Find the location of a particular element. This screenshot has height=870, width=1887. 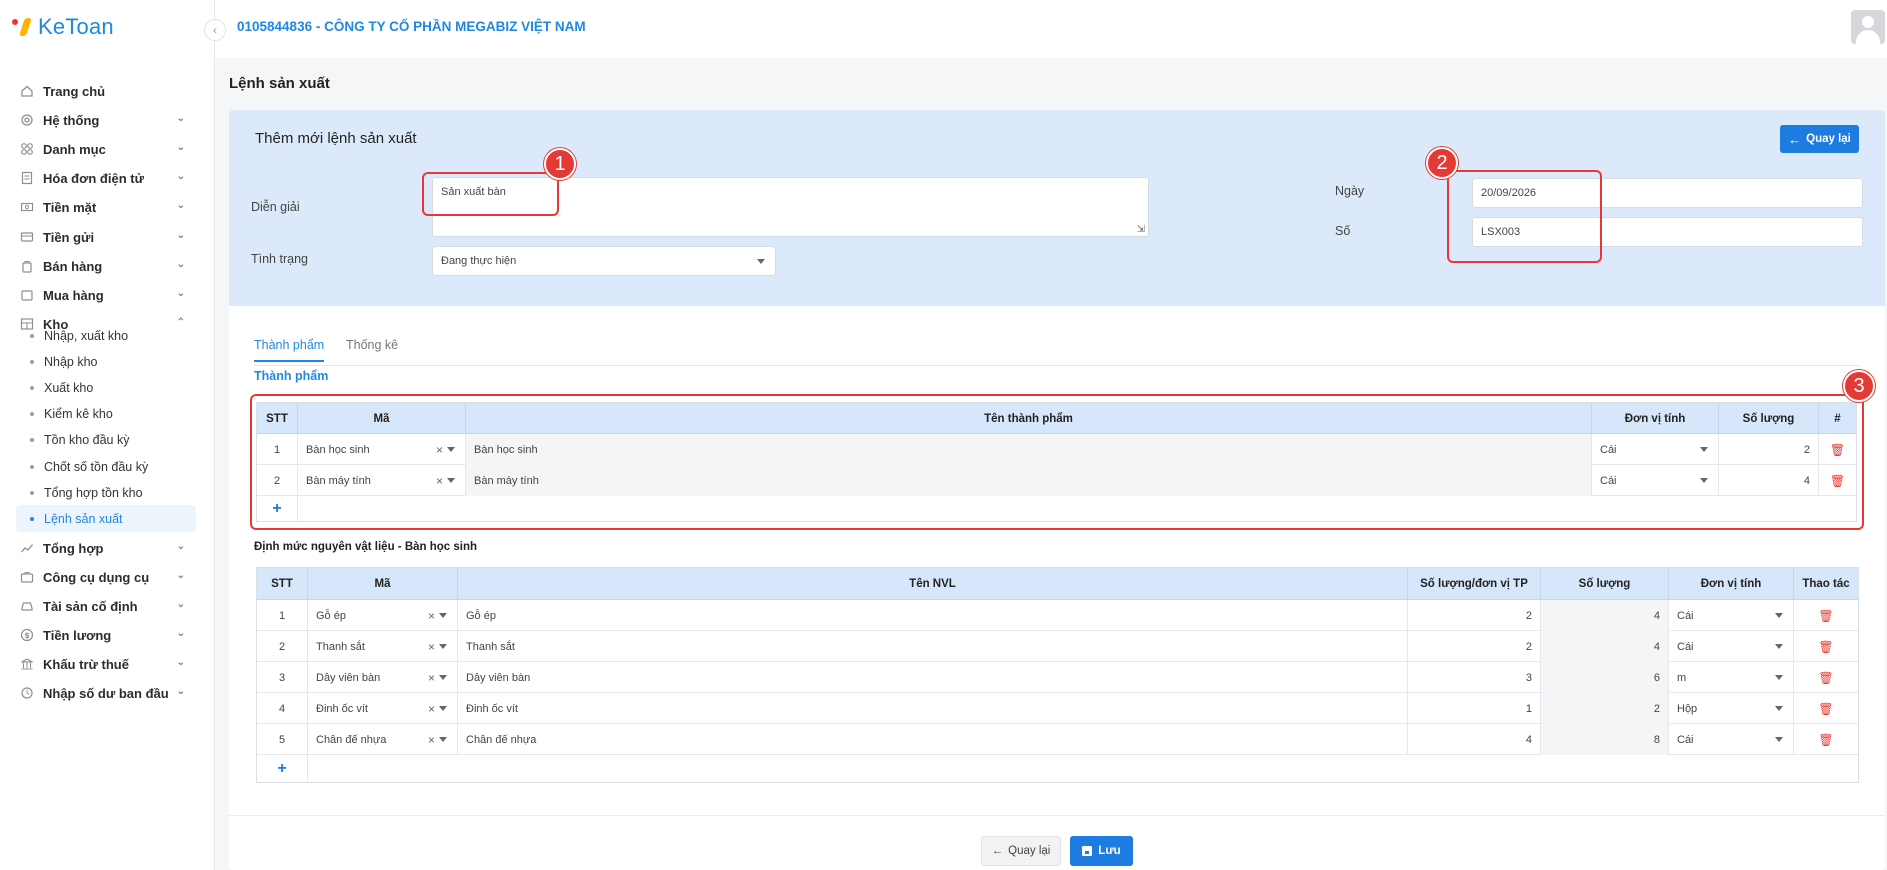

sl-per-tp-input: 1 is located at coordinates (1474, 708).